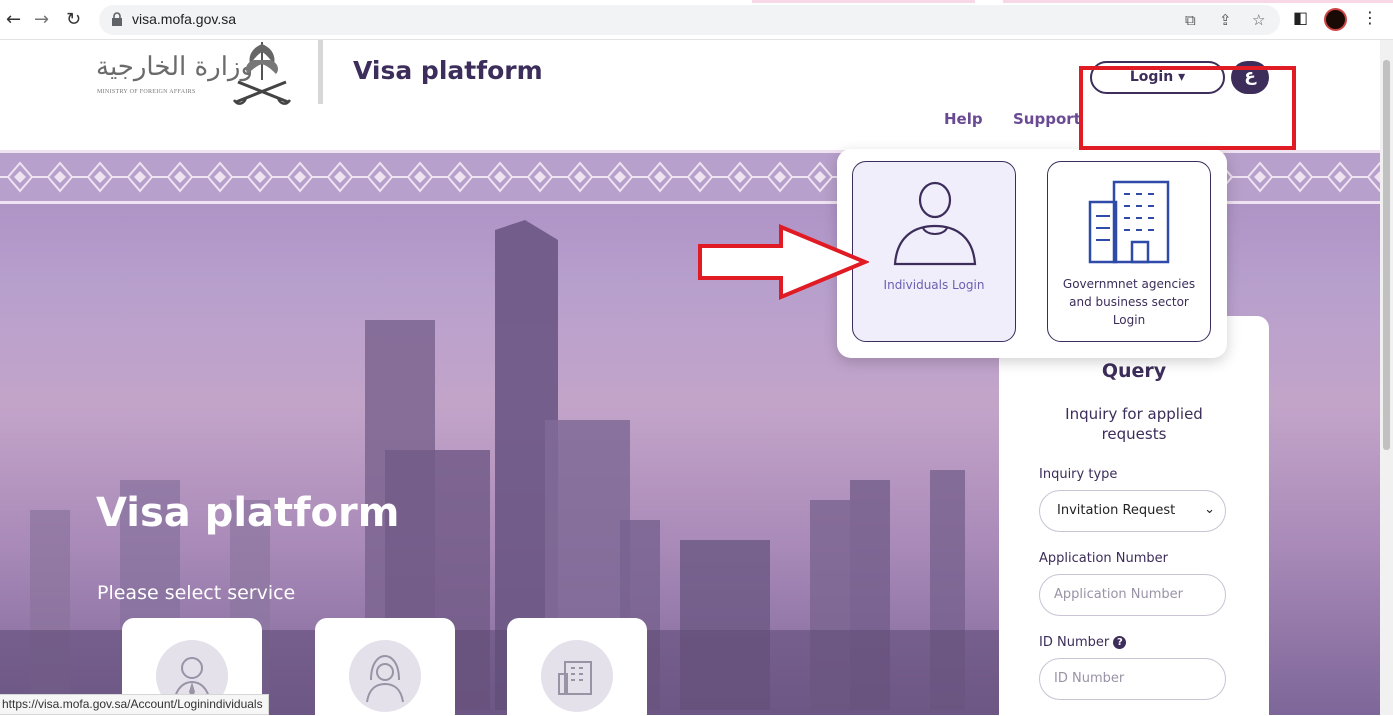 This screenshot has height=716, width=1393. Describe the element at coordinates (1116, 510) in the screenshot. I see `inquiry-type-value: Invitation Request` at that location.